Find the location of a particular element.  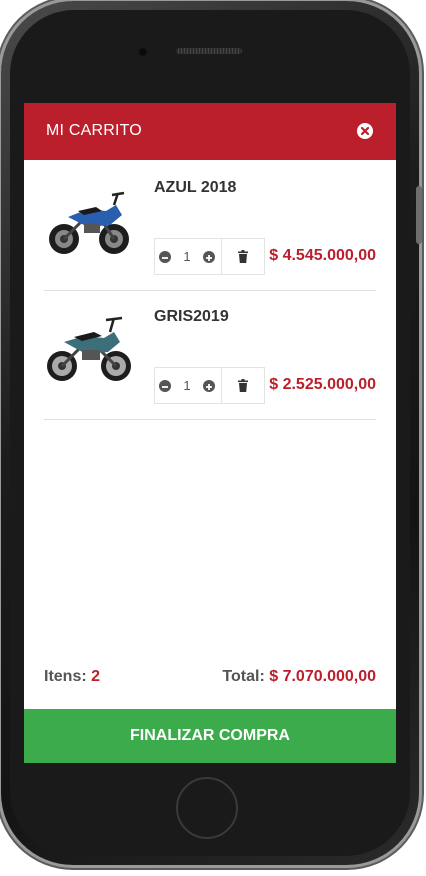

cart-item: AZUL 2018 1 $ 4.545.000,00 is located at coordinates (210, 226).